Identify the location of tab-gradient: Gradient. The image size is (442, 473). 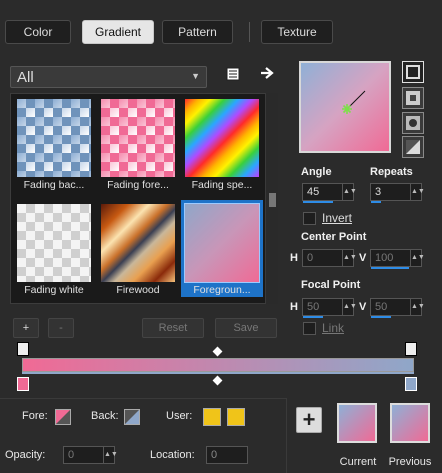
(118, 32).